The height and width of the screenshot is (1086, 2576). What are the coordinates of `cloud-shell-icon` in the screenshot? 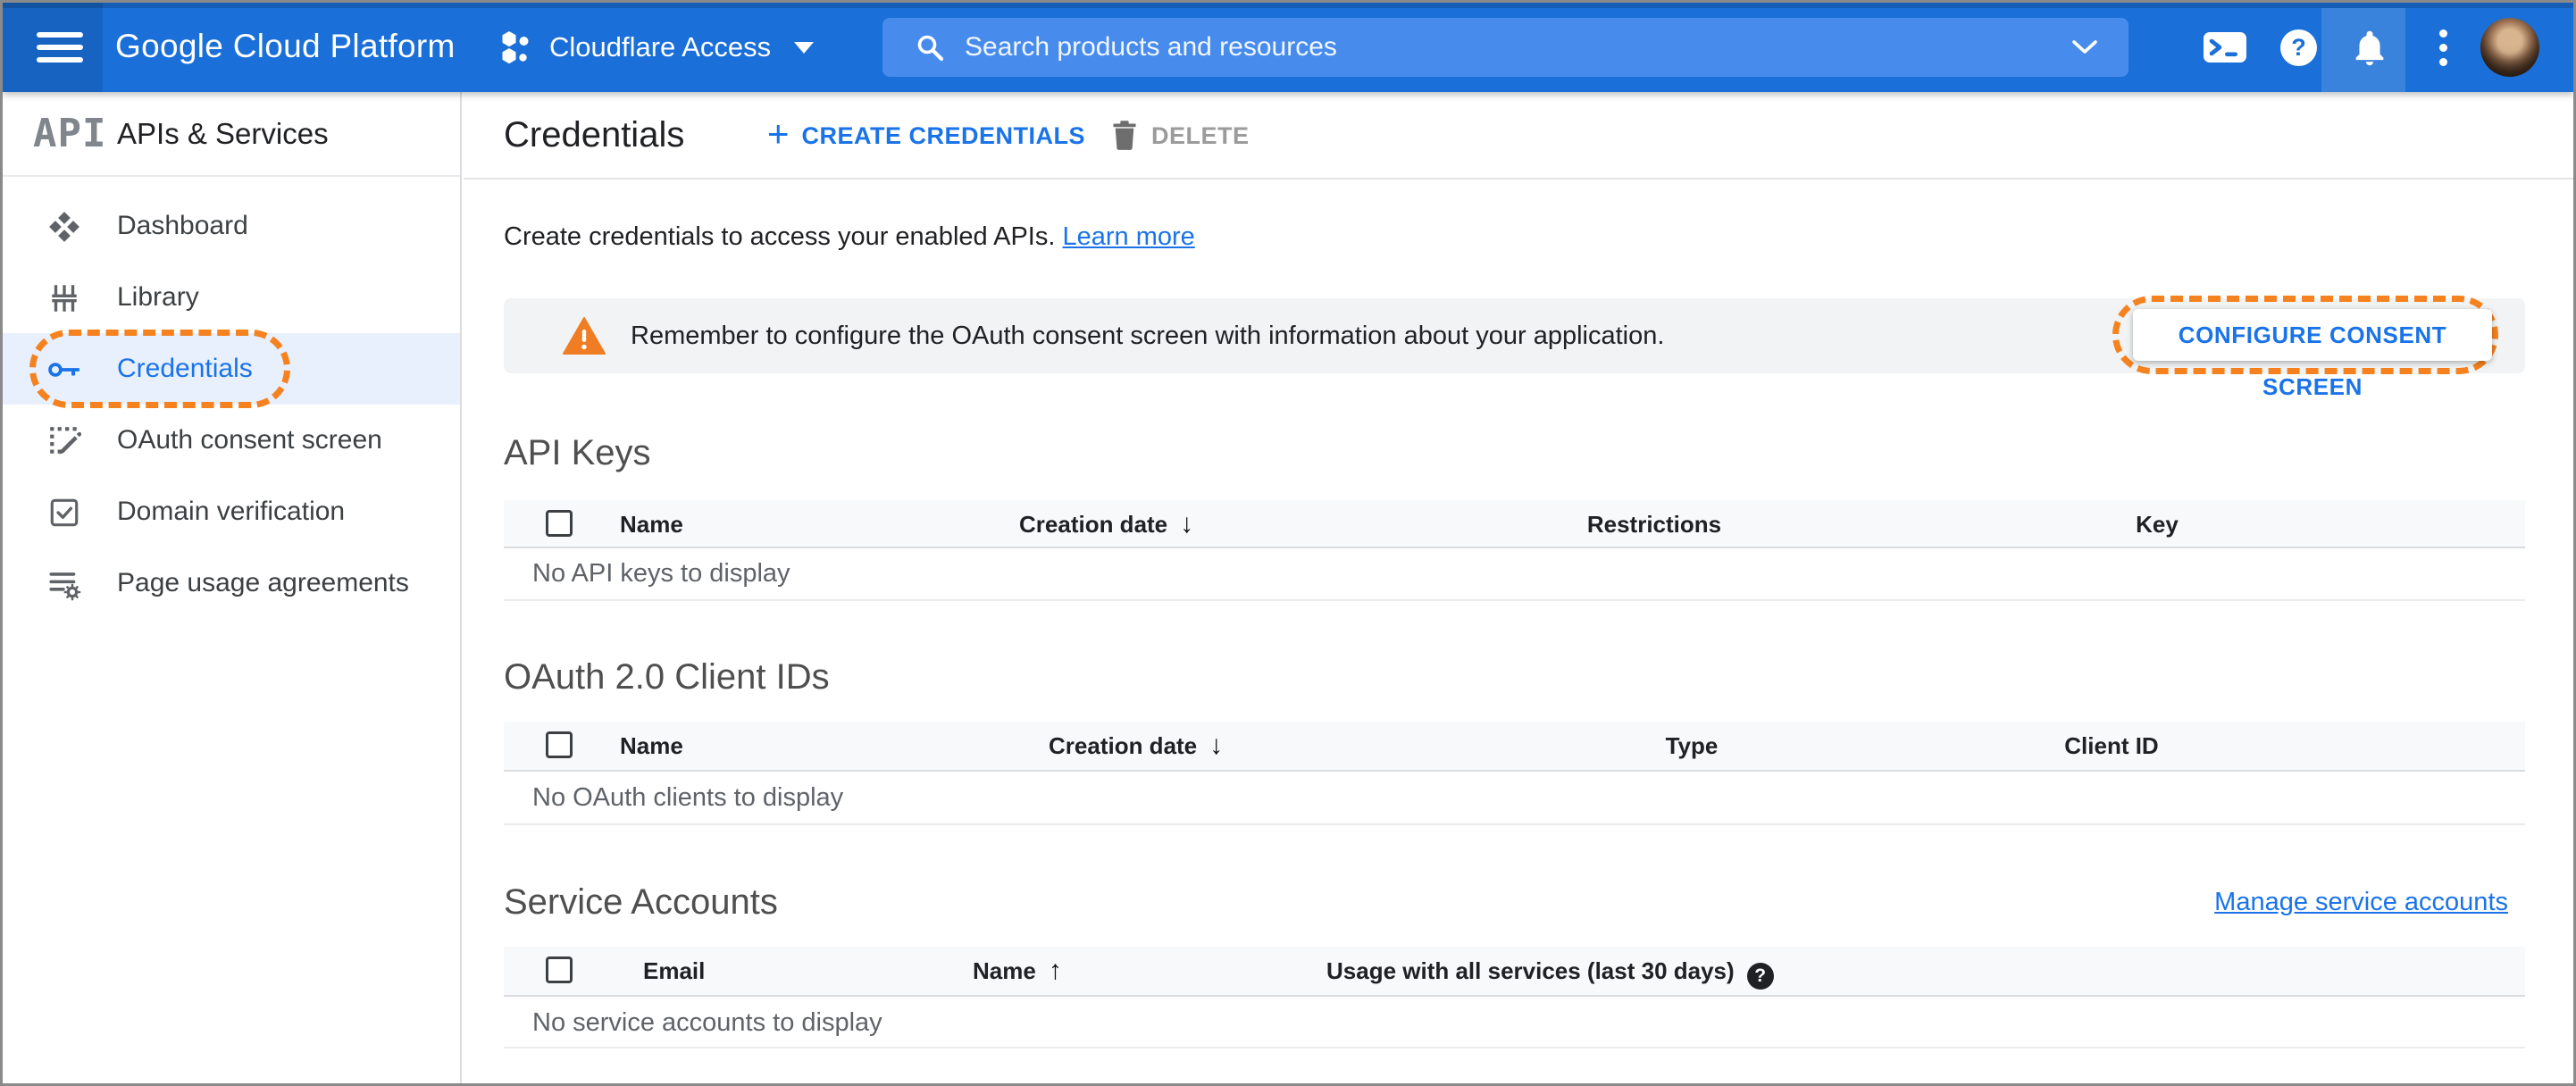 It's located at (2225, 47).